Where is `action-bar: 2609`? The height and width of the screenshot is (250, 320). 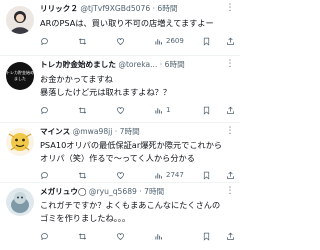 action-bar: 2609 is located at coordinates (138, 41).